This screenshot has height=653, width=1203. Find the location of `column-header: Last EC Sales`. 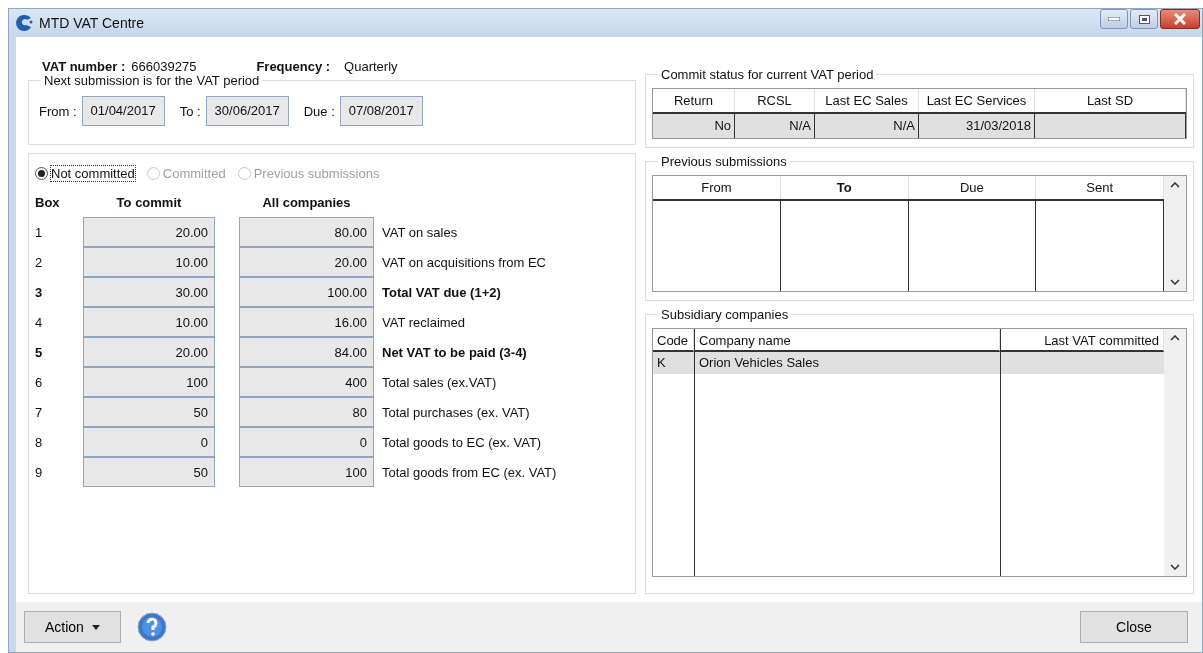

column-header: Last EC Sales is located at coordinates (867, 100).